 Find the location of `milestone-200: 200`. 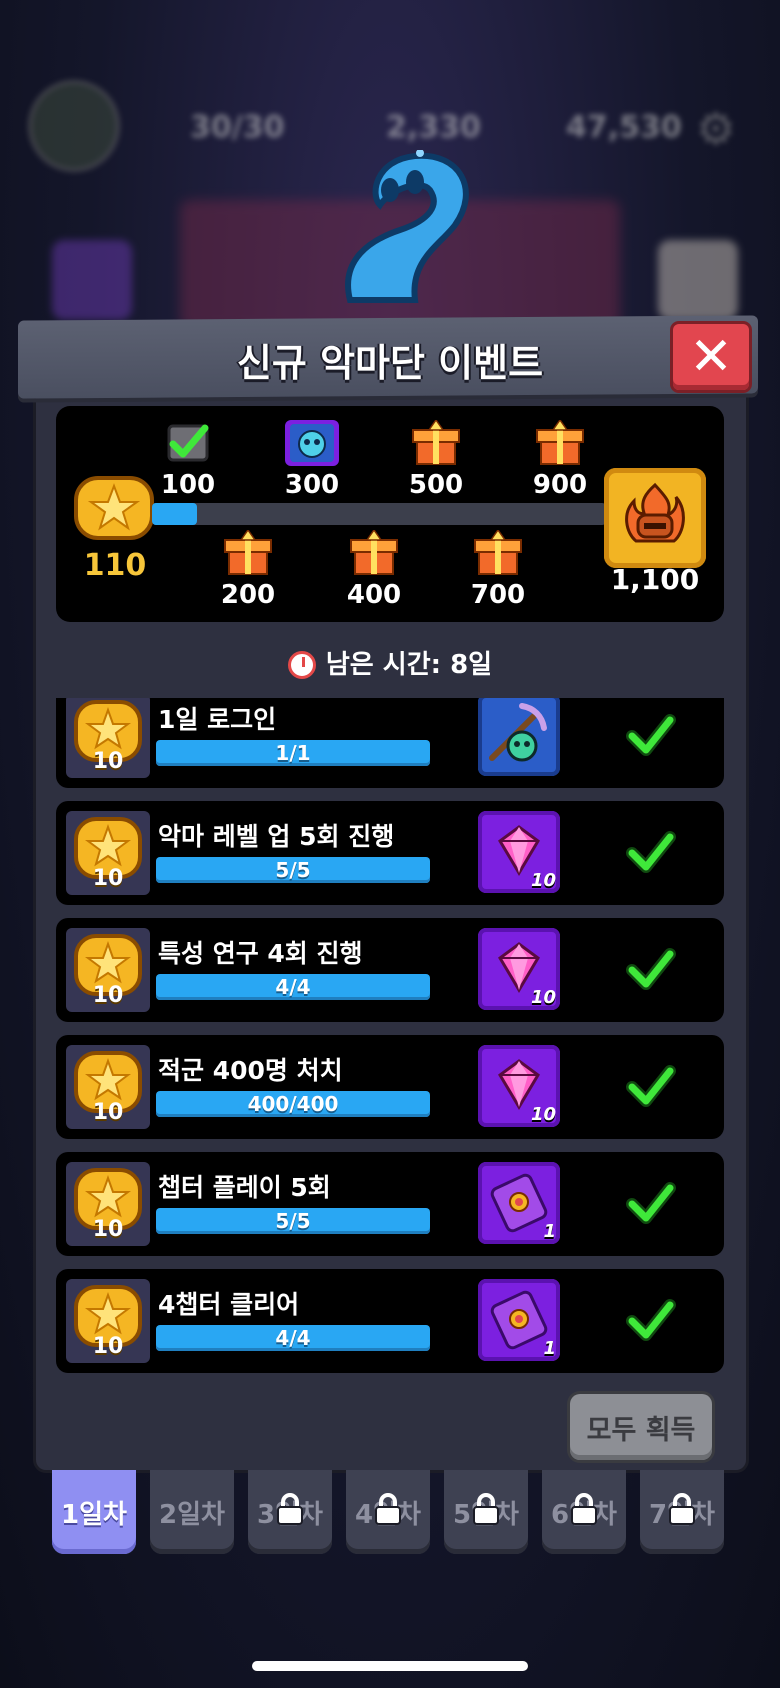

milestone-200: 200 is located at coordinates (248, 569).